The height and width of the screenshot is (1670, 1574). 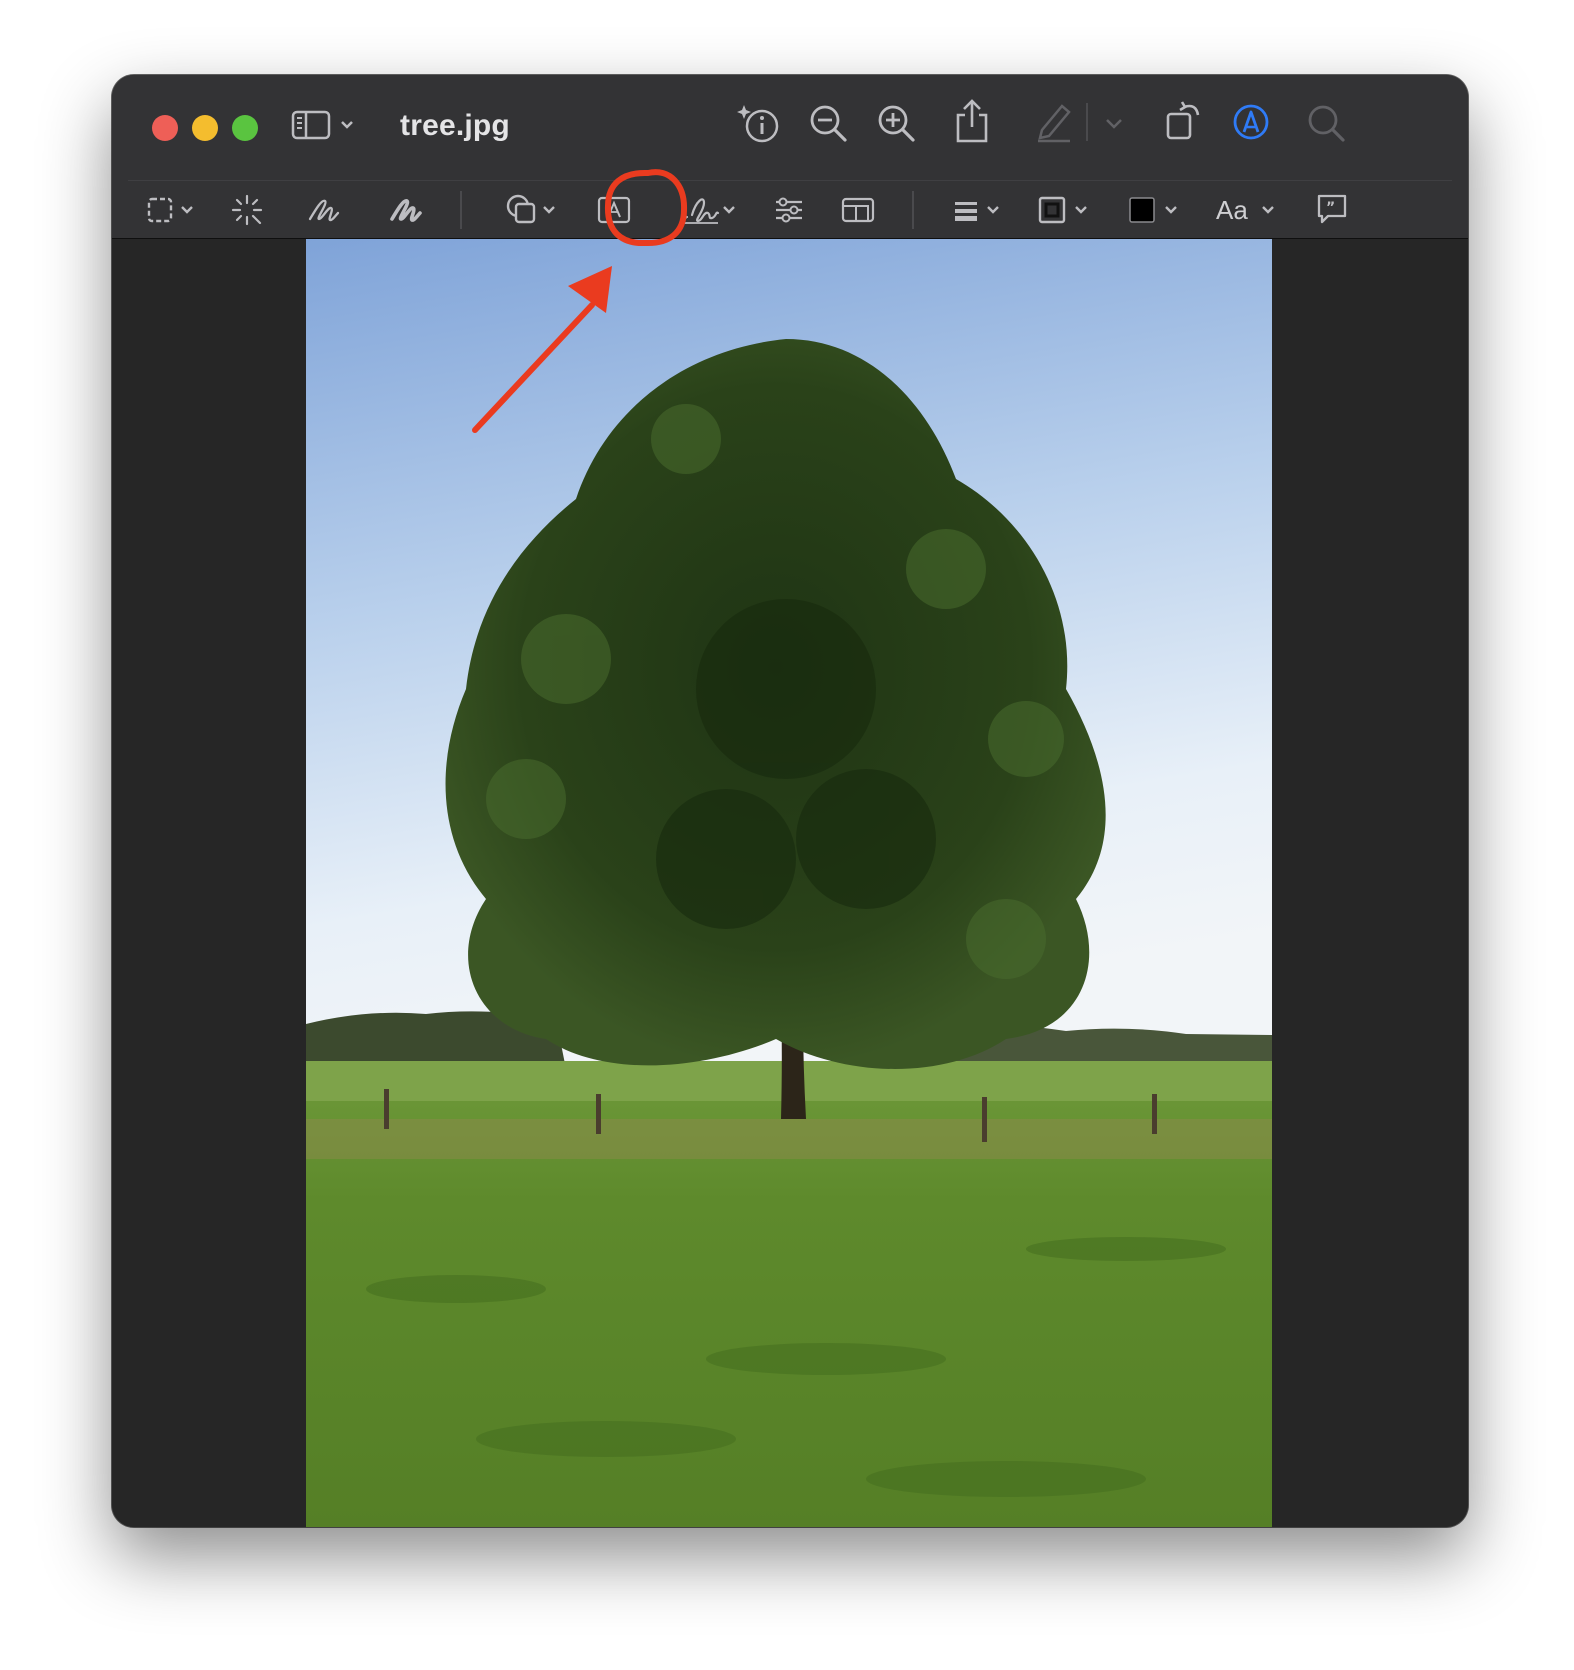 I want to click on sketch-icon, so click(x=324, y=210).